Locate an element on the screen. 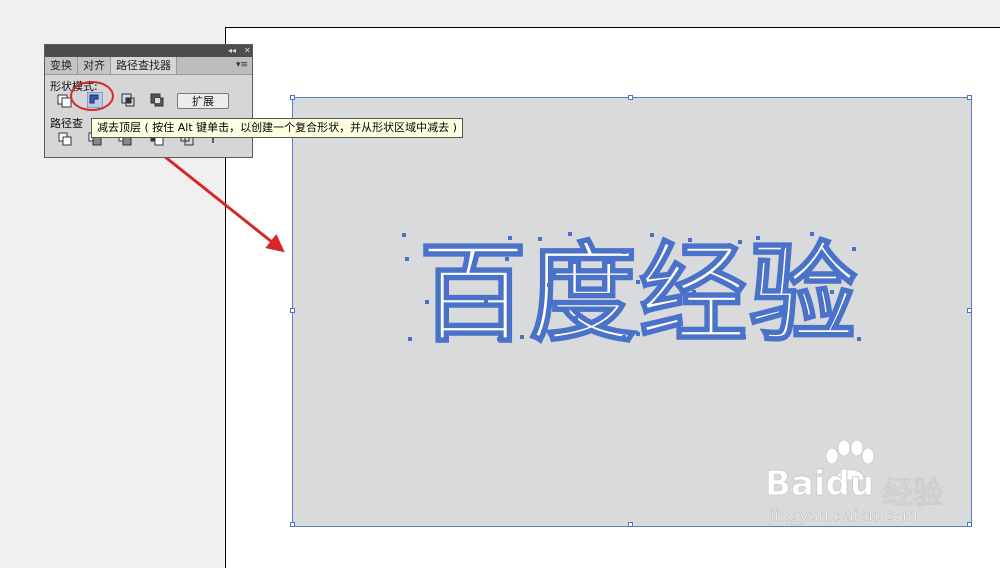  divide-icon is located at coordinates (65, 139).